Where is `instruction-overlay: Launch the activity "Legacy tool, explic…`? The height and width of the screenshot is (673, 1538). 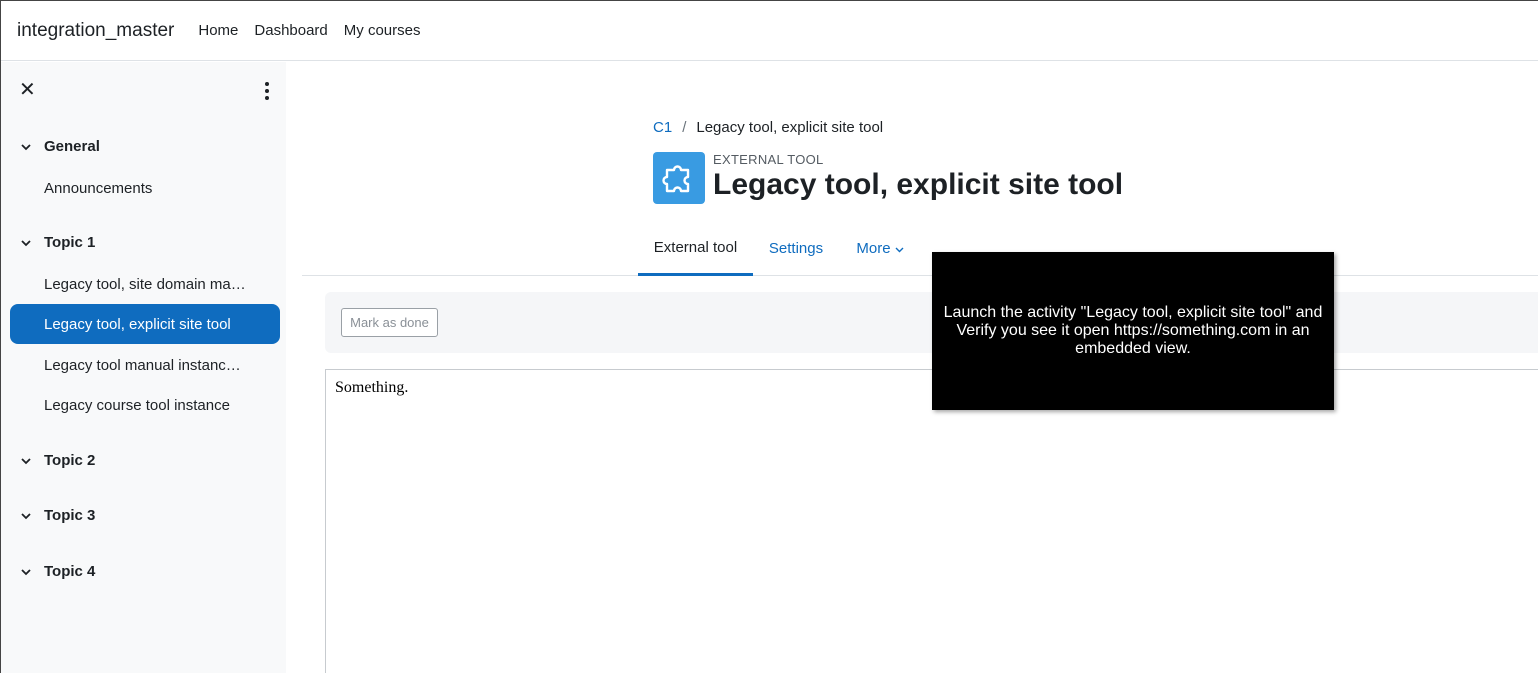
instruction-overlay: Launch the activity "Legacy tool, explic… is located at coordinates (1133, 331).